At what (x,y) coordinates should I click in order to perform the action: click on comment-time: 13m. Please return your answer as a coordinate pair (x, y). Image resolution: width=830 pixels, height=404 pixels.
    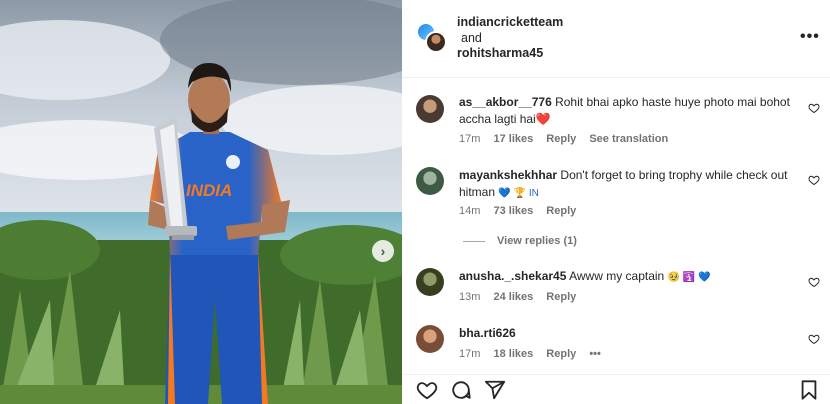
    Looking at the image, I should click on (470, 297).